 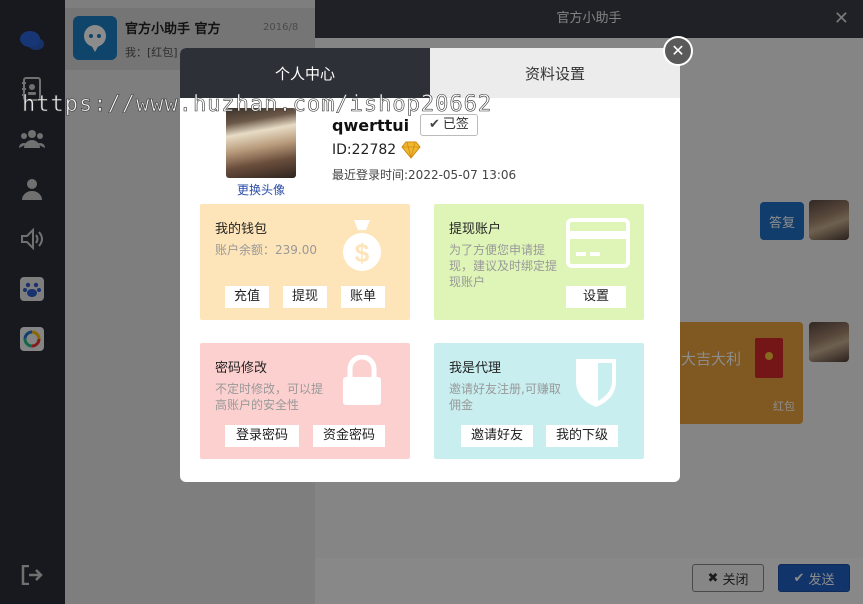 I want to click on modal-tabs: 个人中心 资料设置, so click(x=430, y=73).